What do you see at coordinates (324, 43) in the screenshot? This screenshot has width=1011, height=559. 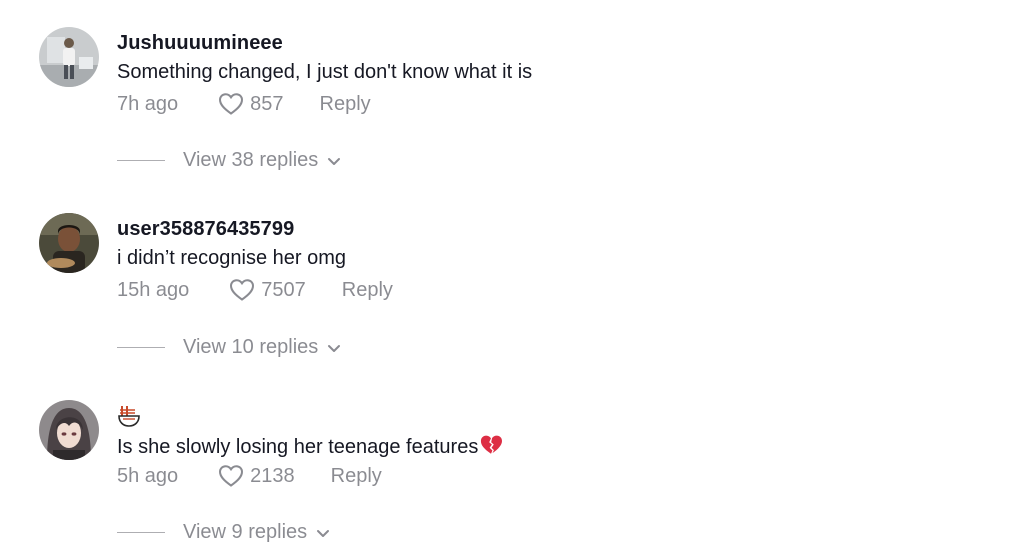 I see `comment-username: Jushuuuumineee` at bounding box center [324, 43].